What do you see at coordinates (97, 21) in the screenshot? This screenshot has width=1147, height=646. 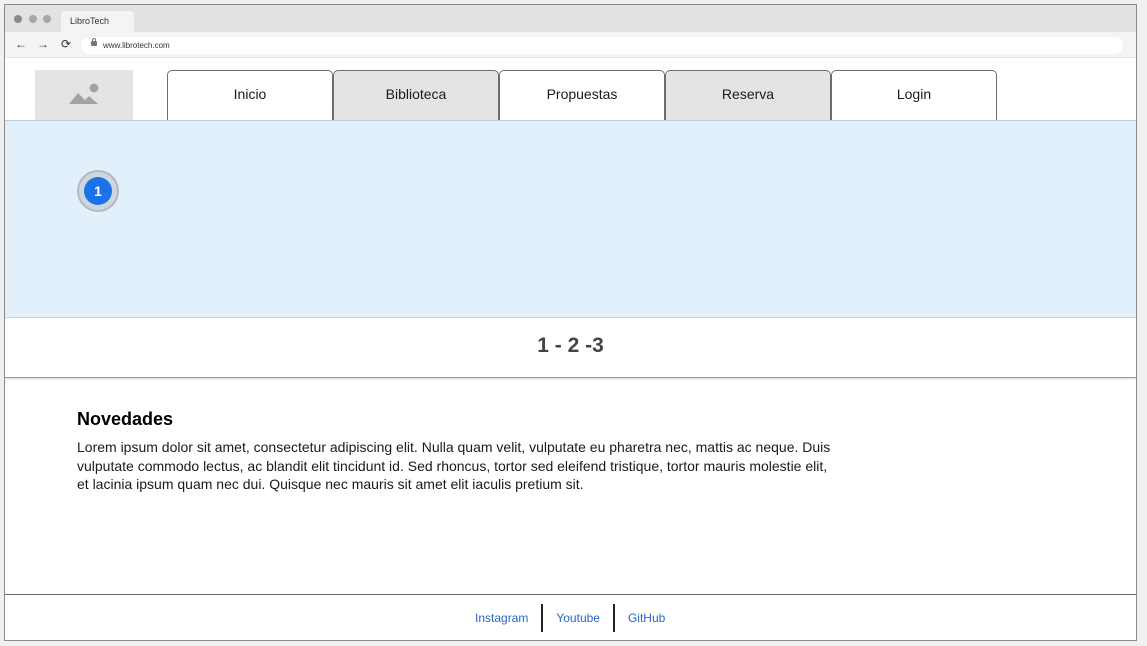 I see `browser-tab: LibroTech` at bounding box center [97, 21].